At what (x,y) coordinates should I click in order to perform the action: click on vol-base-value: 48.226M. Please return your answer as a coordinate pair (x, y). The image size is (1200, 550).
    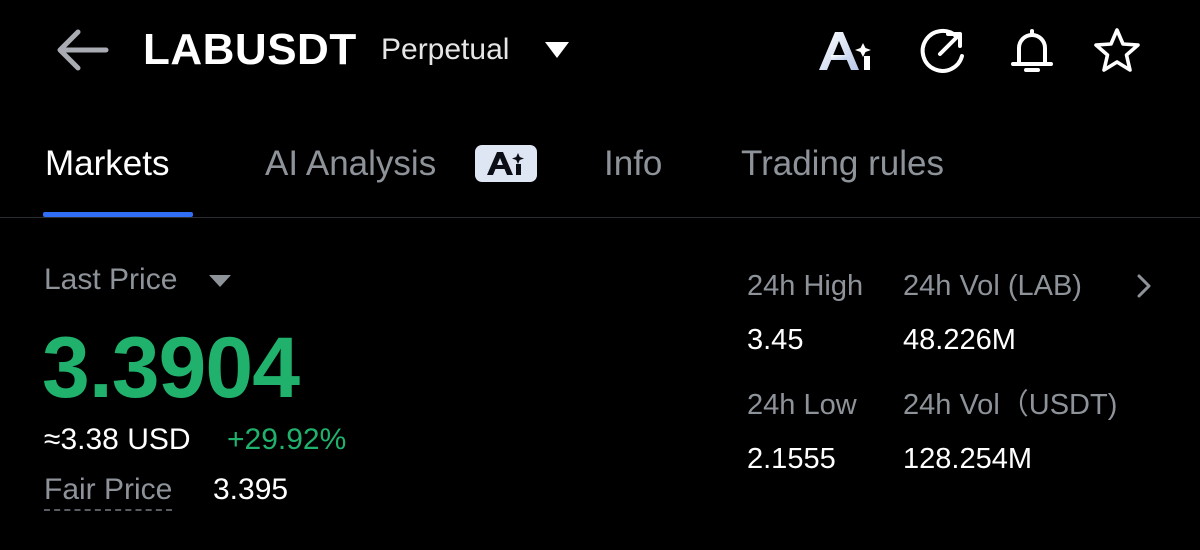
    Looking at the image, I should click on (959, 340).